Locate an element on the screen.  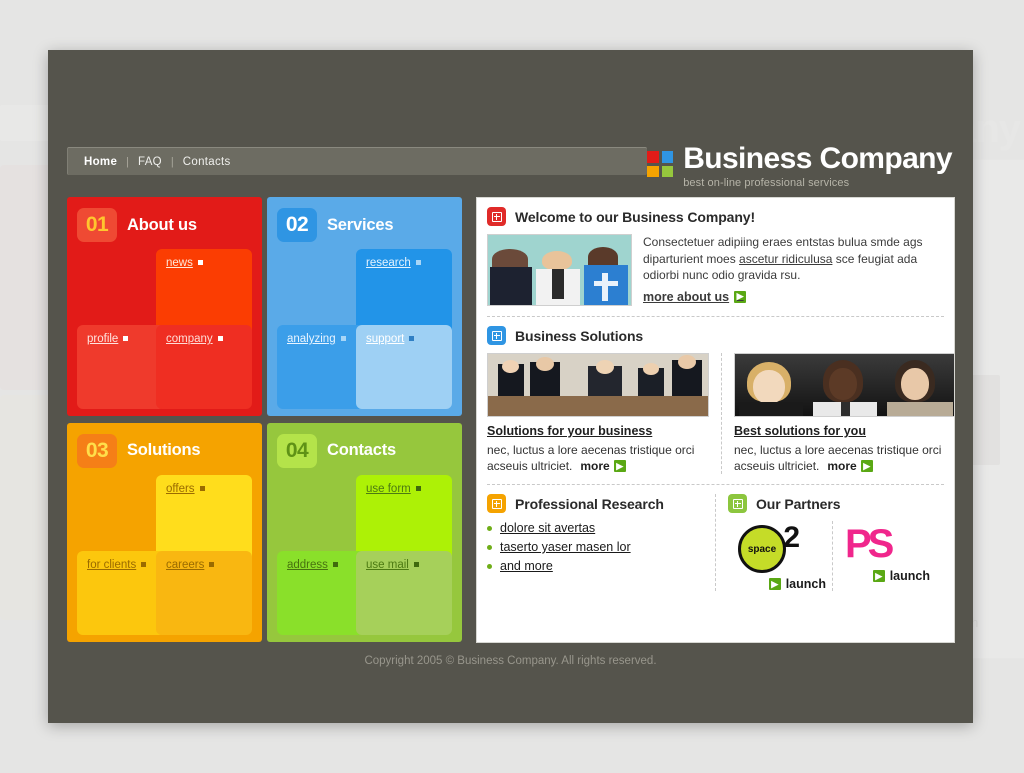
tile-company: company is located at coordinates (204, 367).